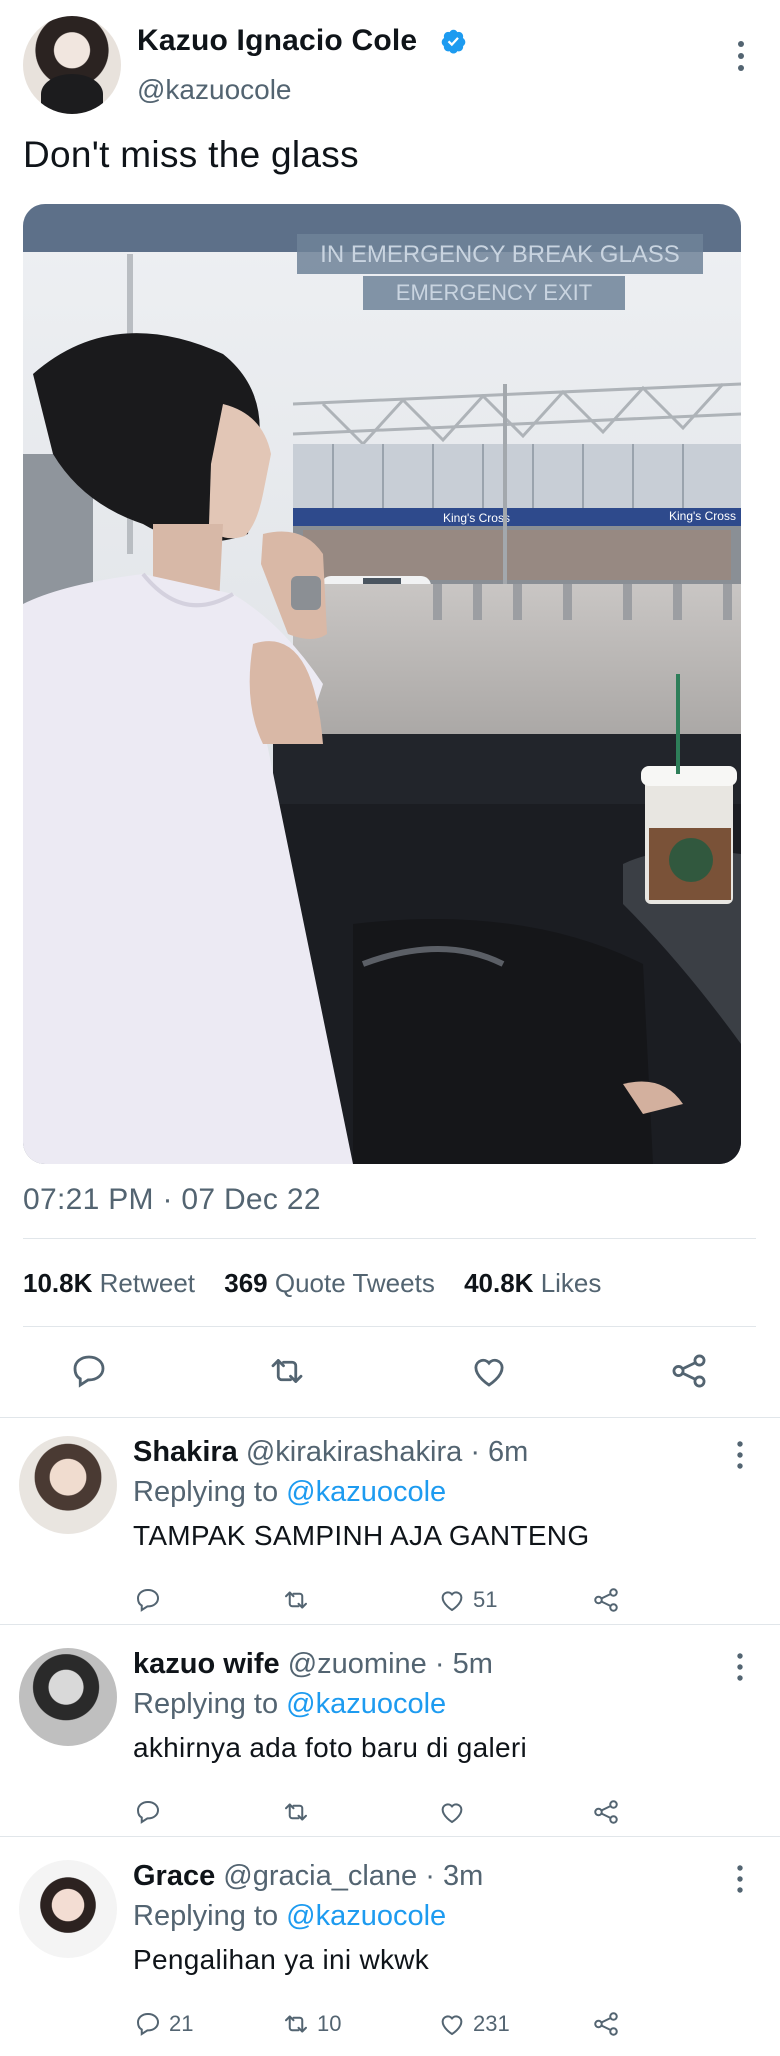 The height and width of the screenshot is (2056, 780). What do you see at coordinates (473, 1664) in the screenshot?
I see `reply-time: 5m` at bounding box center [473, 1664].